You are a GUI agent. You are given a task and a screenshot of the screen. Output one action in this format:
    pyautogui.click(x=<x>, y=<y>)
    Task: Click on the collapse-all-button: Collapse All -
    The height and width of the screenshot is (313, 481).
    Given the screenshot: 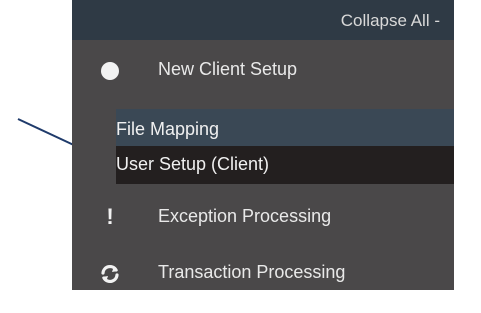 What is the action you would take?
    pyautogui.click(x=390, y=21)
    